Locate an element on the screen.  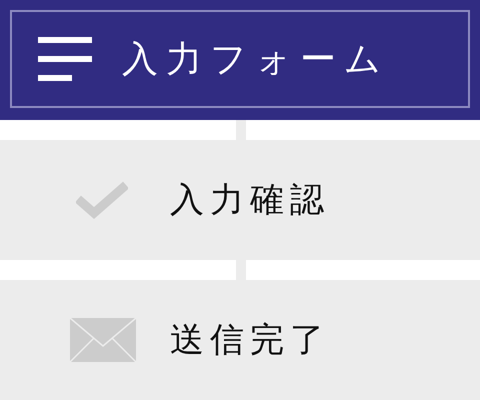
step-label: 送信完了 is located at coordinates (250, 340).